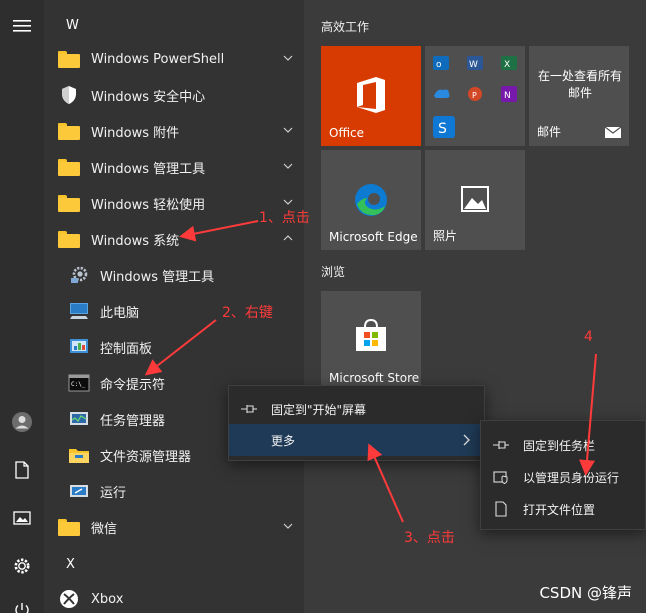 This screenshot has height=613, width=646. I want to click on annotation-step-4: 4, so click(588, 337).